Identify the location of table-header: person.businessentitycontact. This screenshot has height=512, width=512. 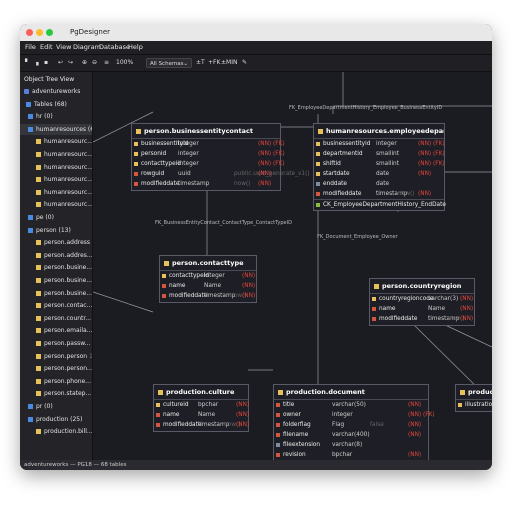
(206, 131).